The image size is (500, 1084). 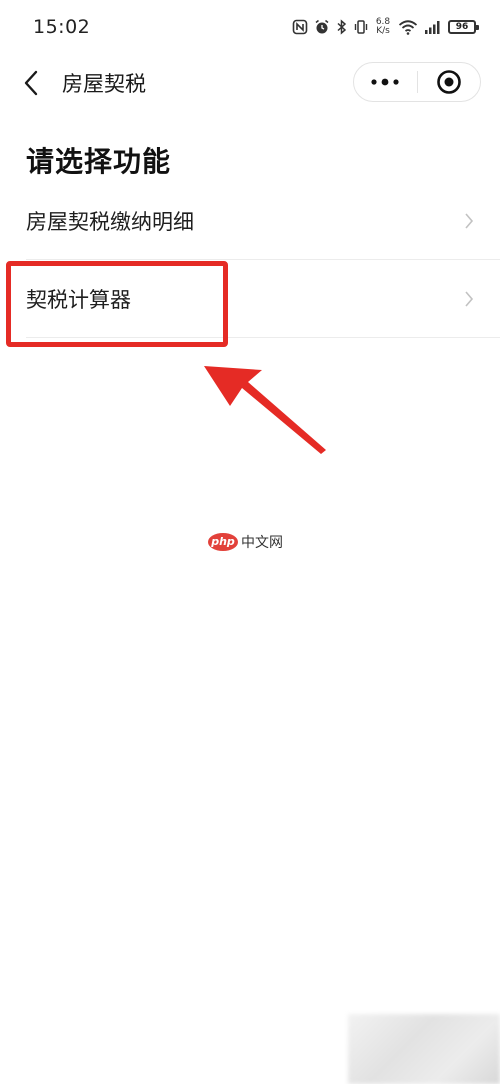 I want to click on status-icons: 6.8 K/s 96, so click(x=385, y=27).